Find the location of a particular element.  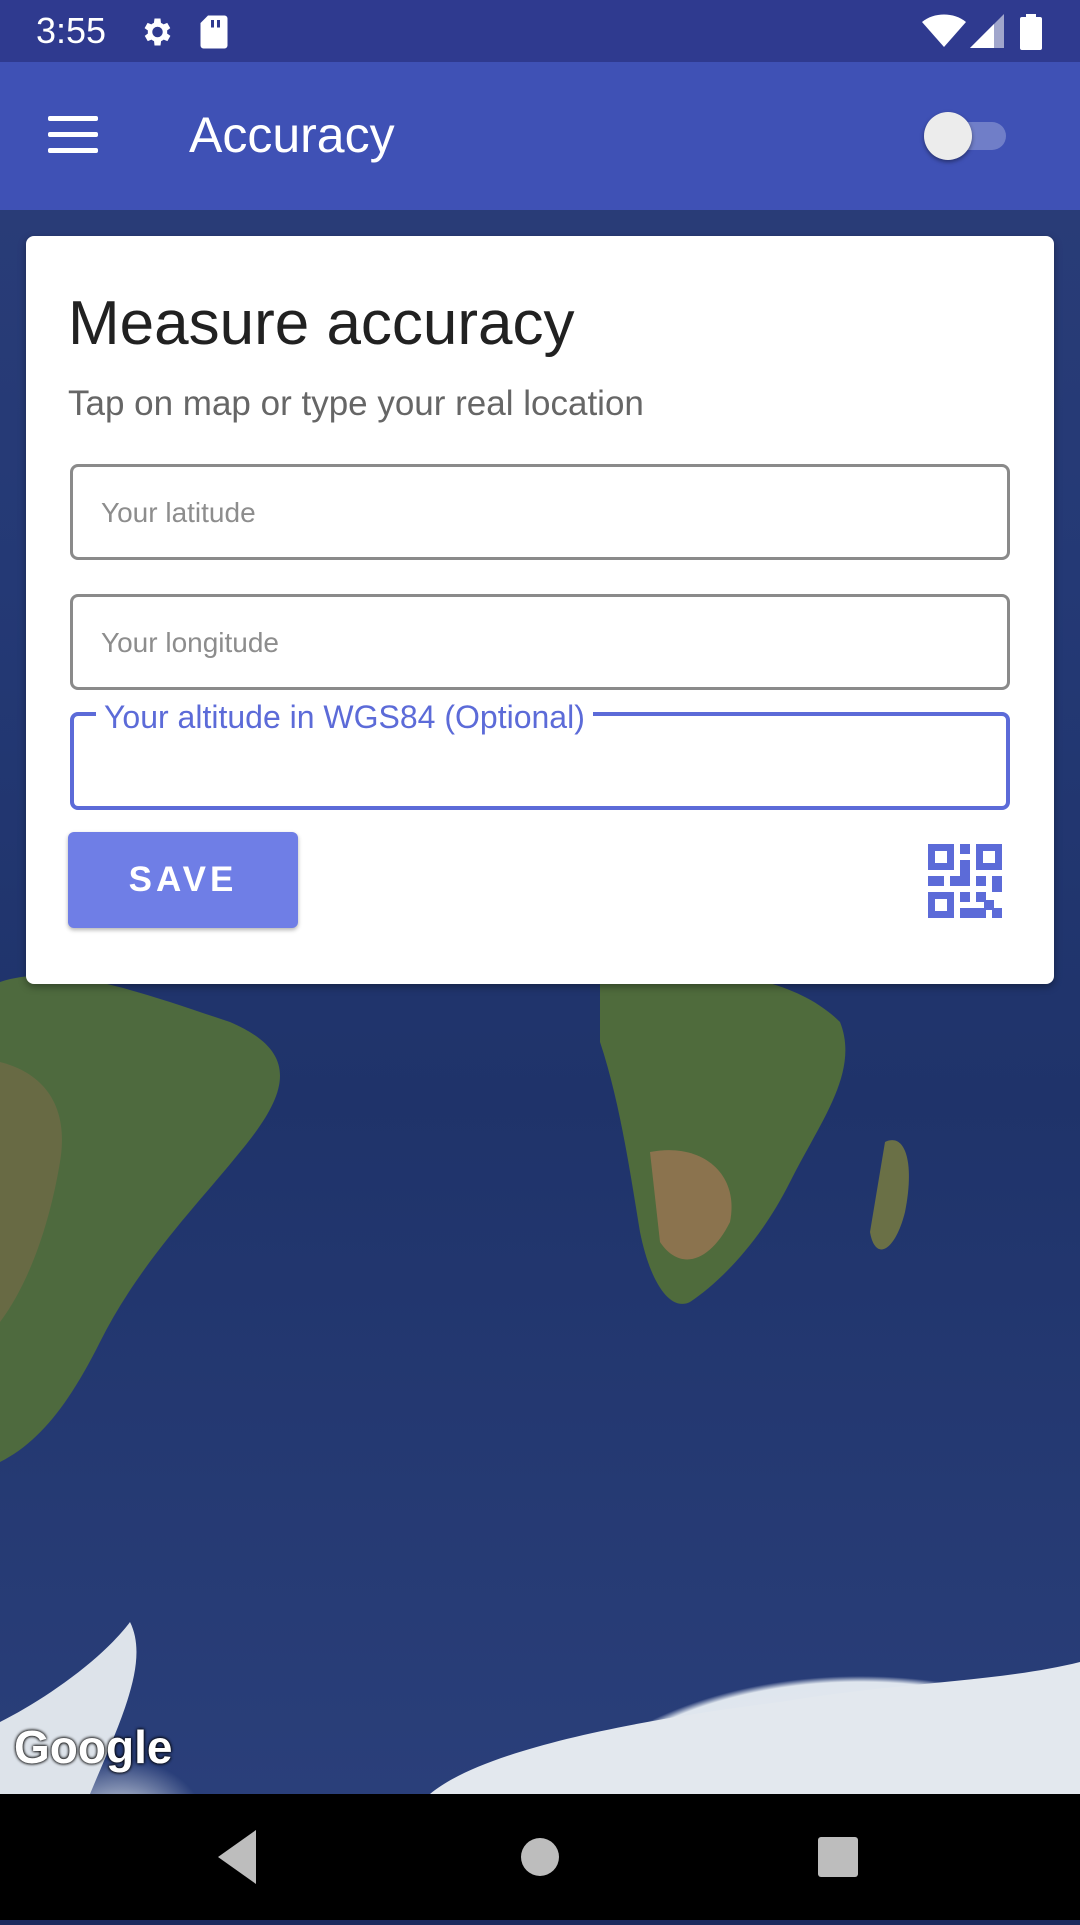

longitude-field is located at coordinates (540, 642).